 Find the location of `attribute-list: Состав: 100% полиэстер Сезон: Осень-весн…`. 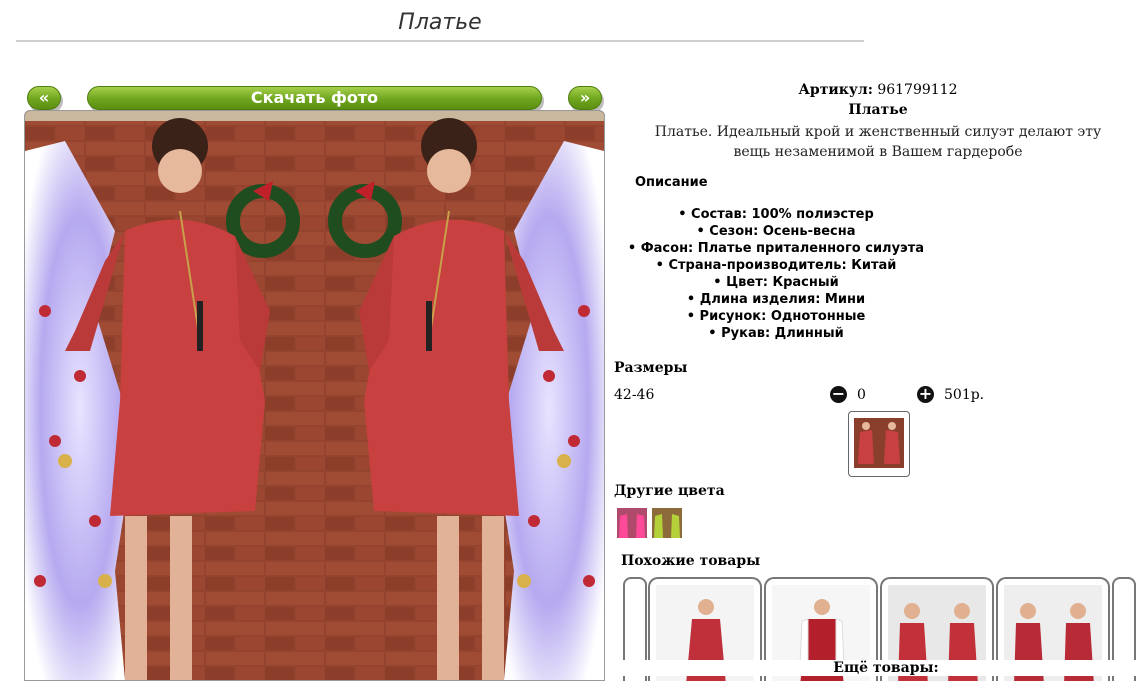

attribute-list: Состав: 100% полиэстер Сезон: Осень-весн… is located at coordinates (776, 274).